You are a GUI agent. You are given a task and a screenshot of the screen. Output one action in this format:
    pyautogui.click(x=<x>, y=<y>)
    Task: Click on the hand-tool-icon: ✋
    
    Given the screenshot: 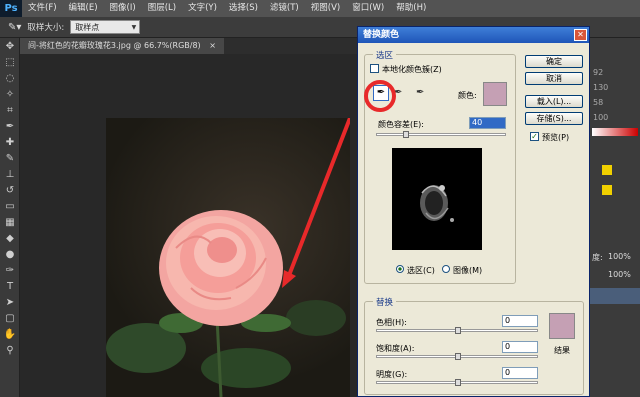 What is the action you would take?
    pyautogui.click(x=10, y=334)
    